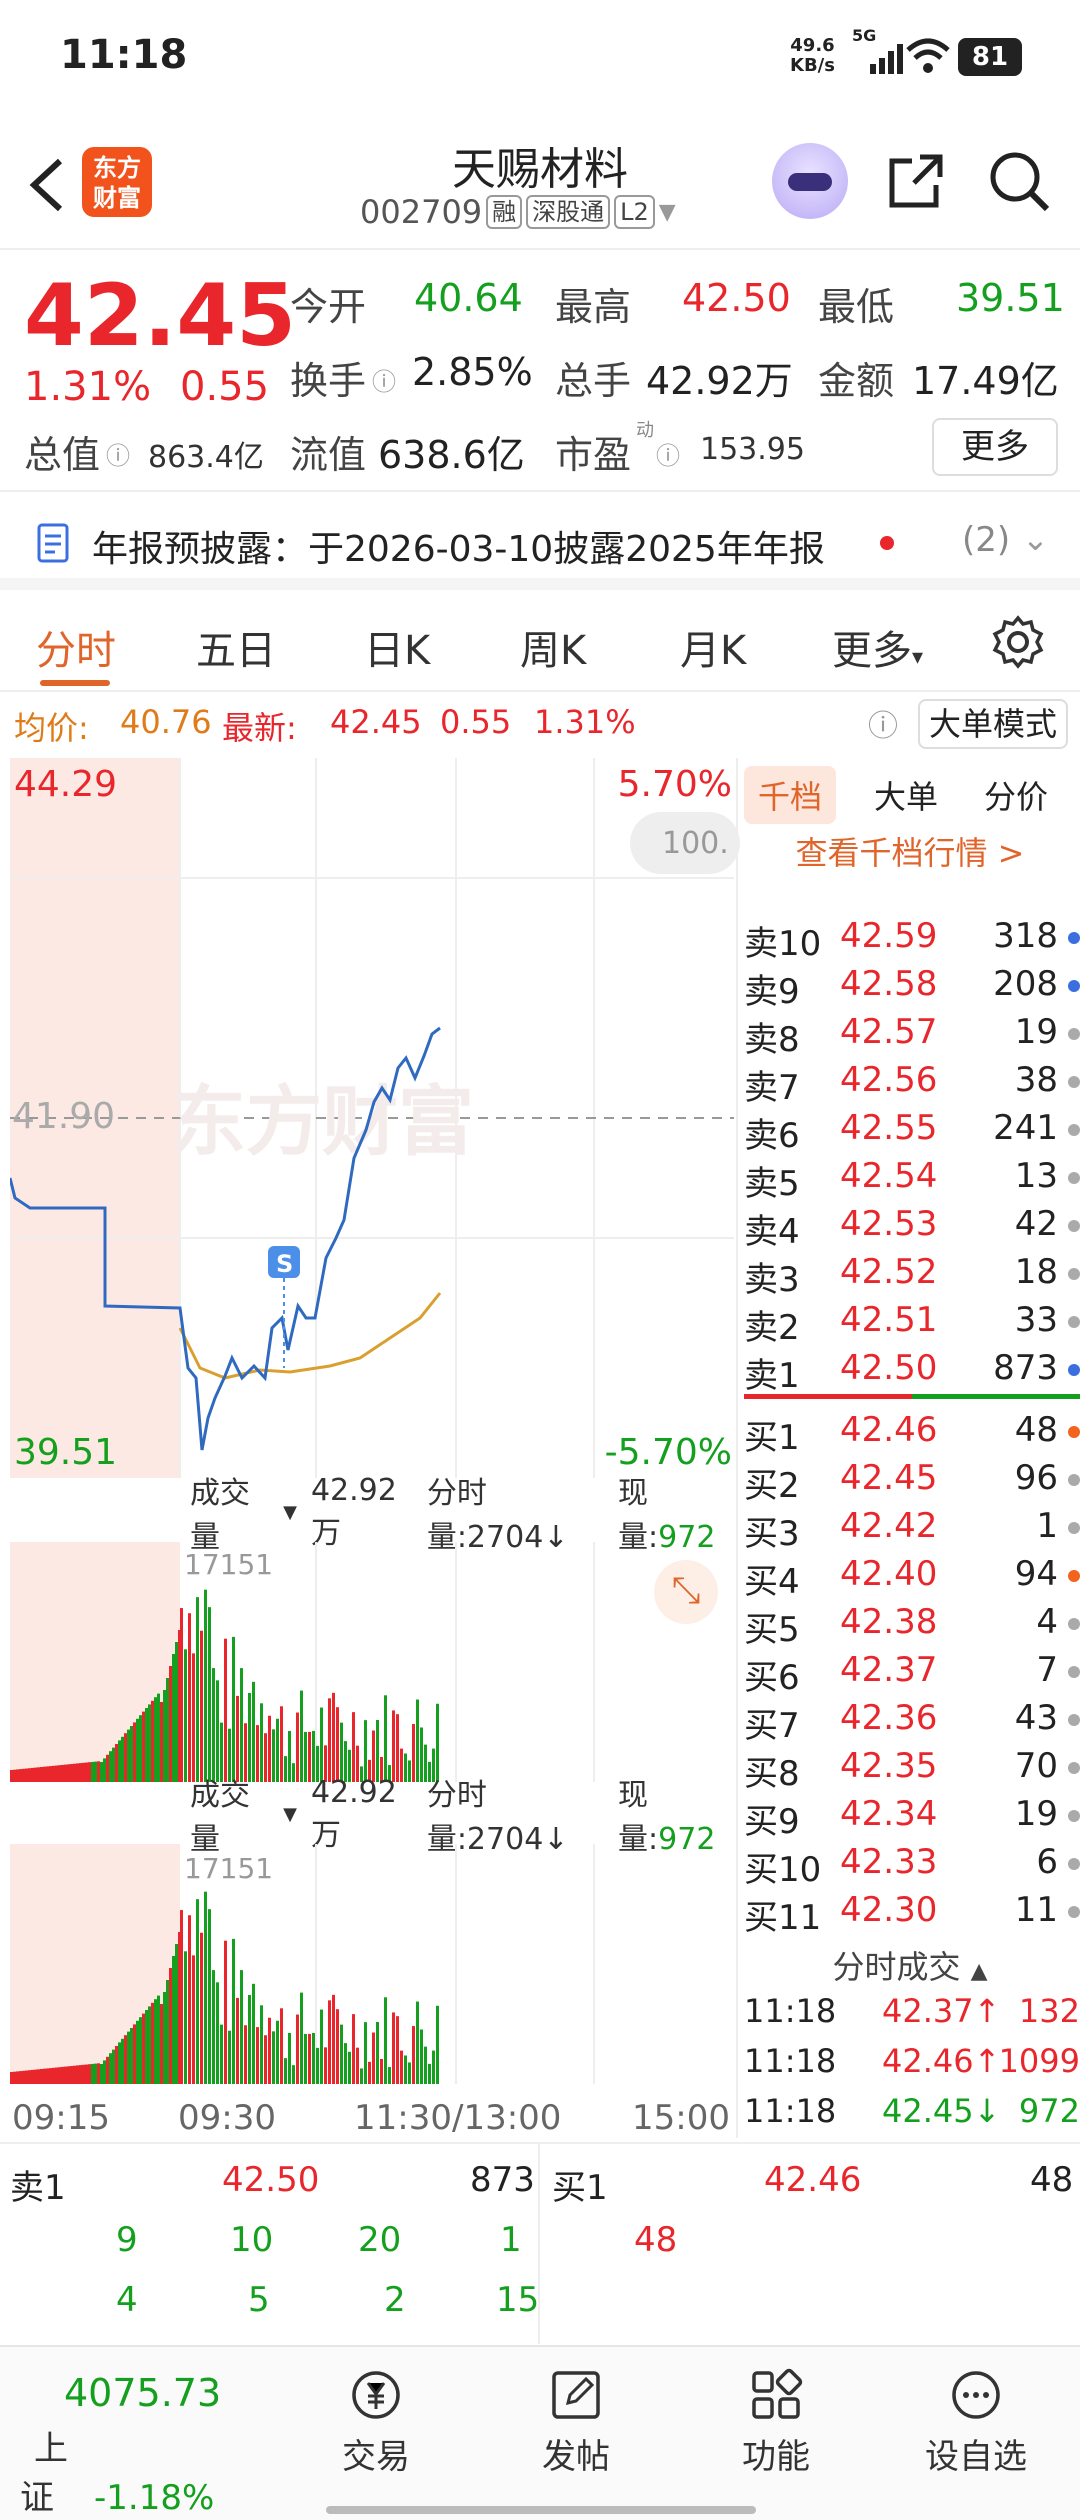 The image size is (1080, 2520). I want to click on trade-time: 11:18, so click(790, 2111).